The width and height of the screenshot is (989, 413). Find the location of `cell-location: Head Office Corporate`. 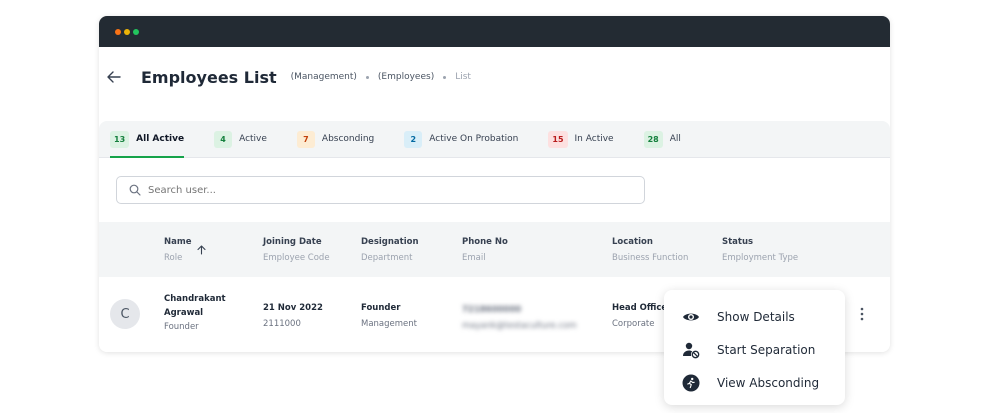

cell-location: Head Office Corporate is located at coordinates (639, 316).